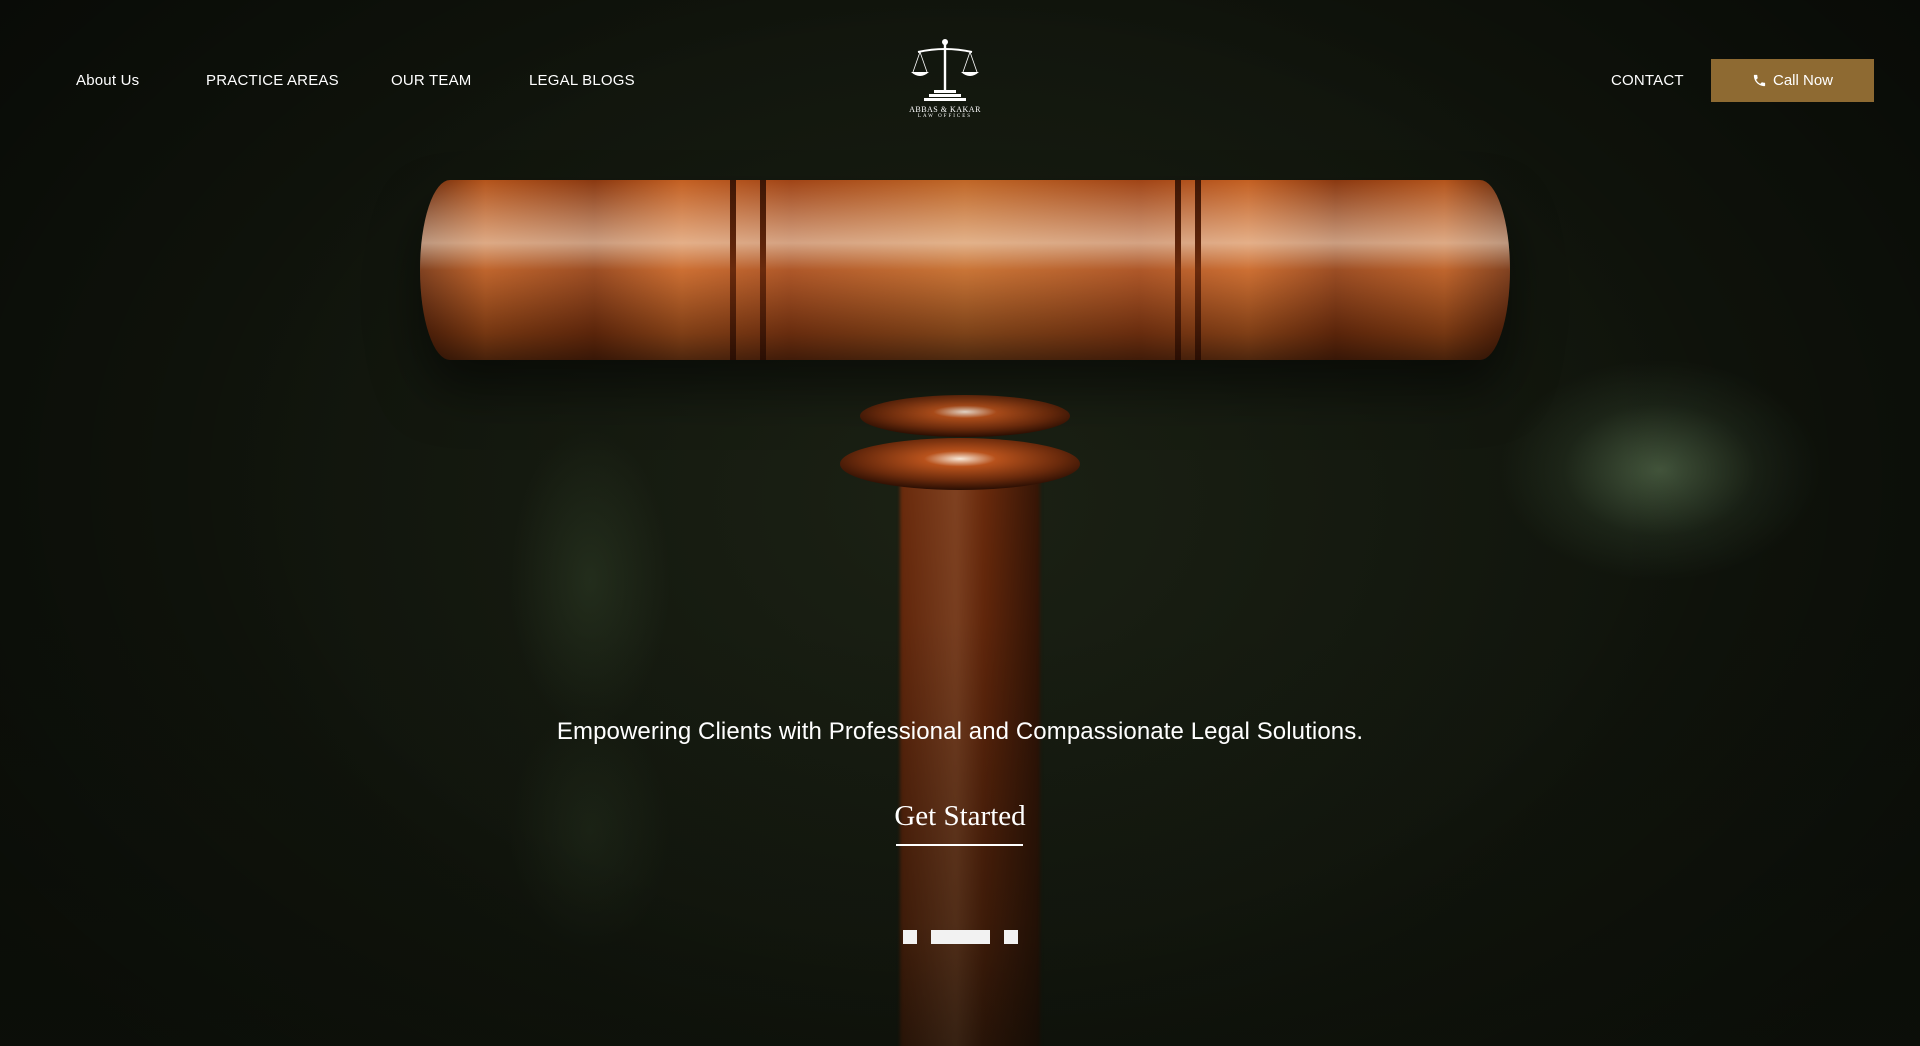 This screenshot has width=1920, height=1046. Describe the element at coordinates (960, 816) in the screenshot. I see `get-started-link: Get Started` at that location.